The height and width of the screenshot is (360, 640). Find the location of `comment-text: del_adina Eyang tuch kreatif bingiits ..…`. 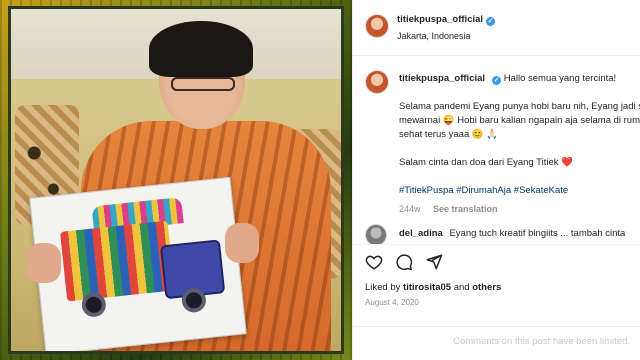

comment-text: del_adina Eyang tuch kreatif bingiits ..… is located at coordinates (512, 233).